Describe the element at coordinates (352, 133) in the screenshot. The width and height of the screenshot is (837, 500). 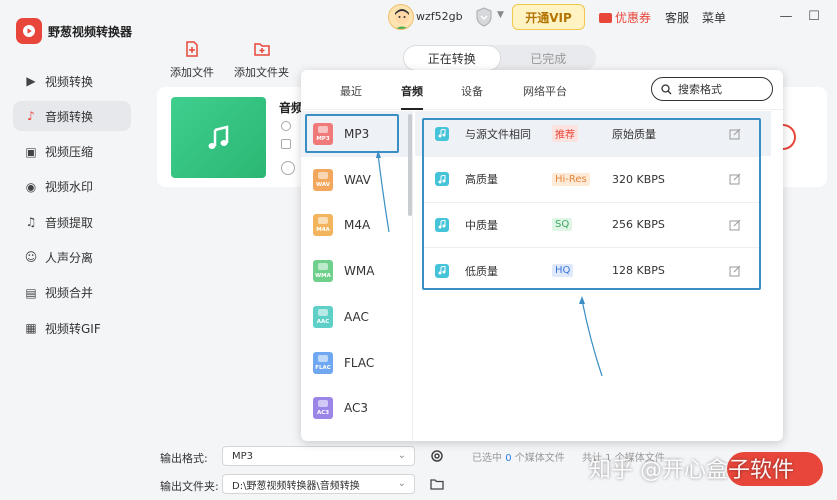
I see `format-annotation-box` at that location.